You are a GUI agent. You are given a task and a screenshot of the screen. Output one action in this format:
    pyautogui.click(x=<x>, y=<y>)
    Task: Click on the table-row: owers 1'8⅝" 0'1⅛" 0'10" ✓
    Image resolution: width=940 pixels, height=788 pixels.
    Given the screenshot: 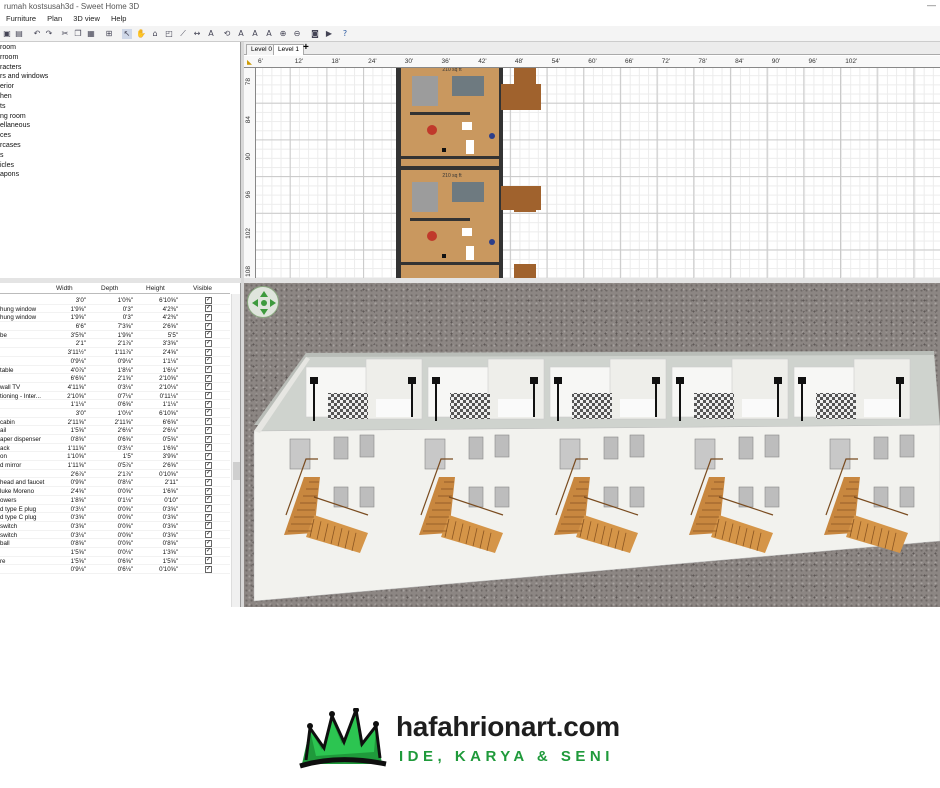 What is the action you would take?
    pyautogui.click(x=115, y=500)
    